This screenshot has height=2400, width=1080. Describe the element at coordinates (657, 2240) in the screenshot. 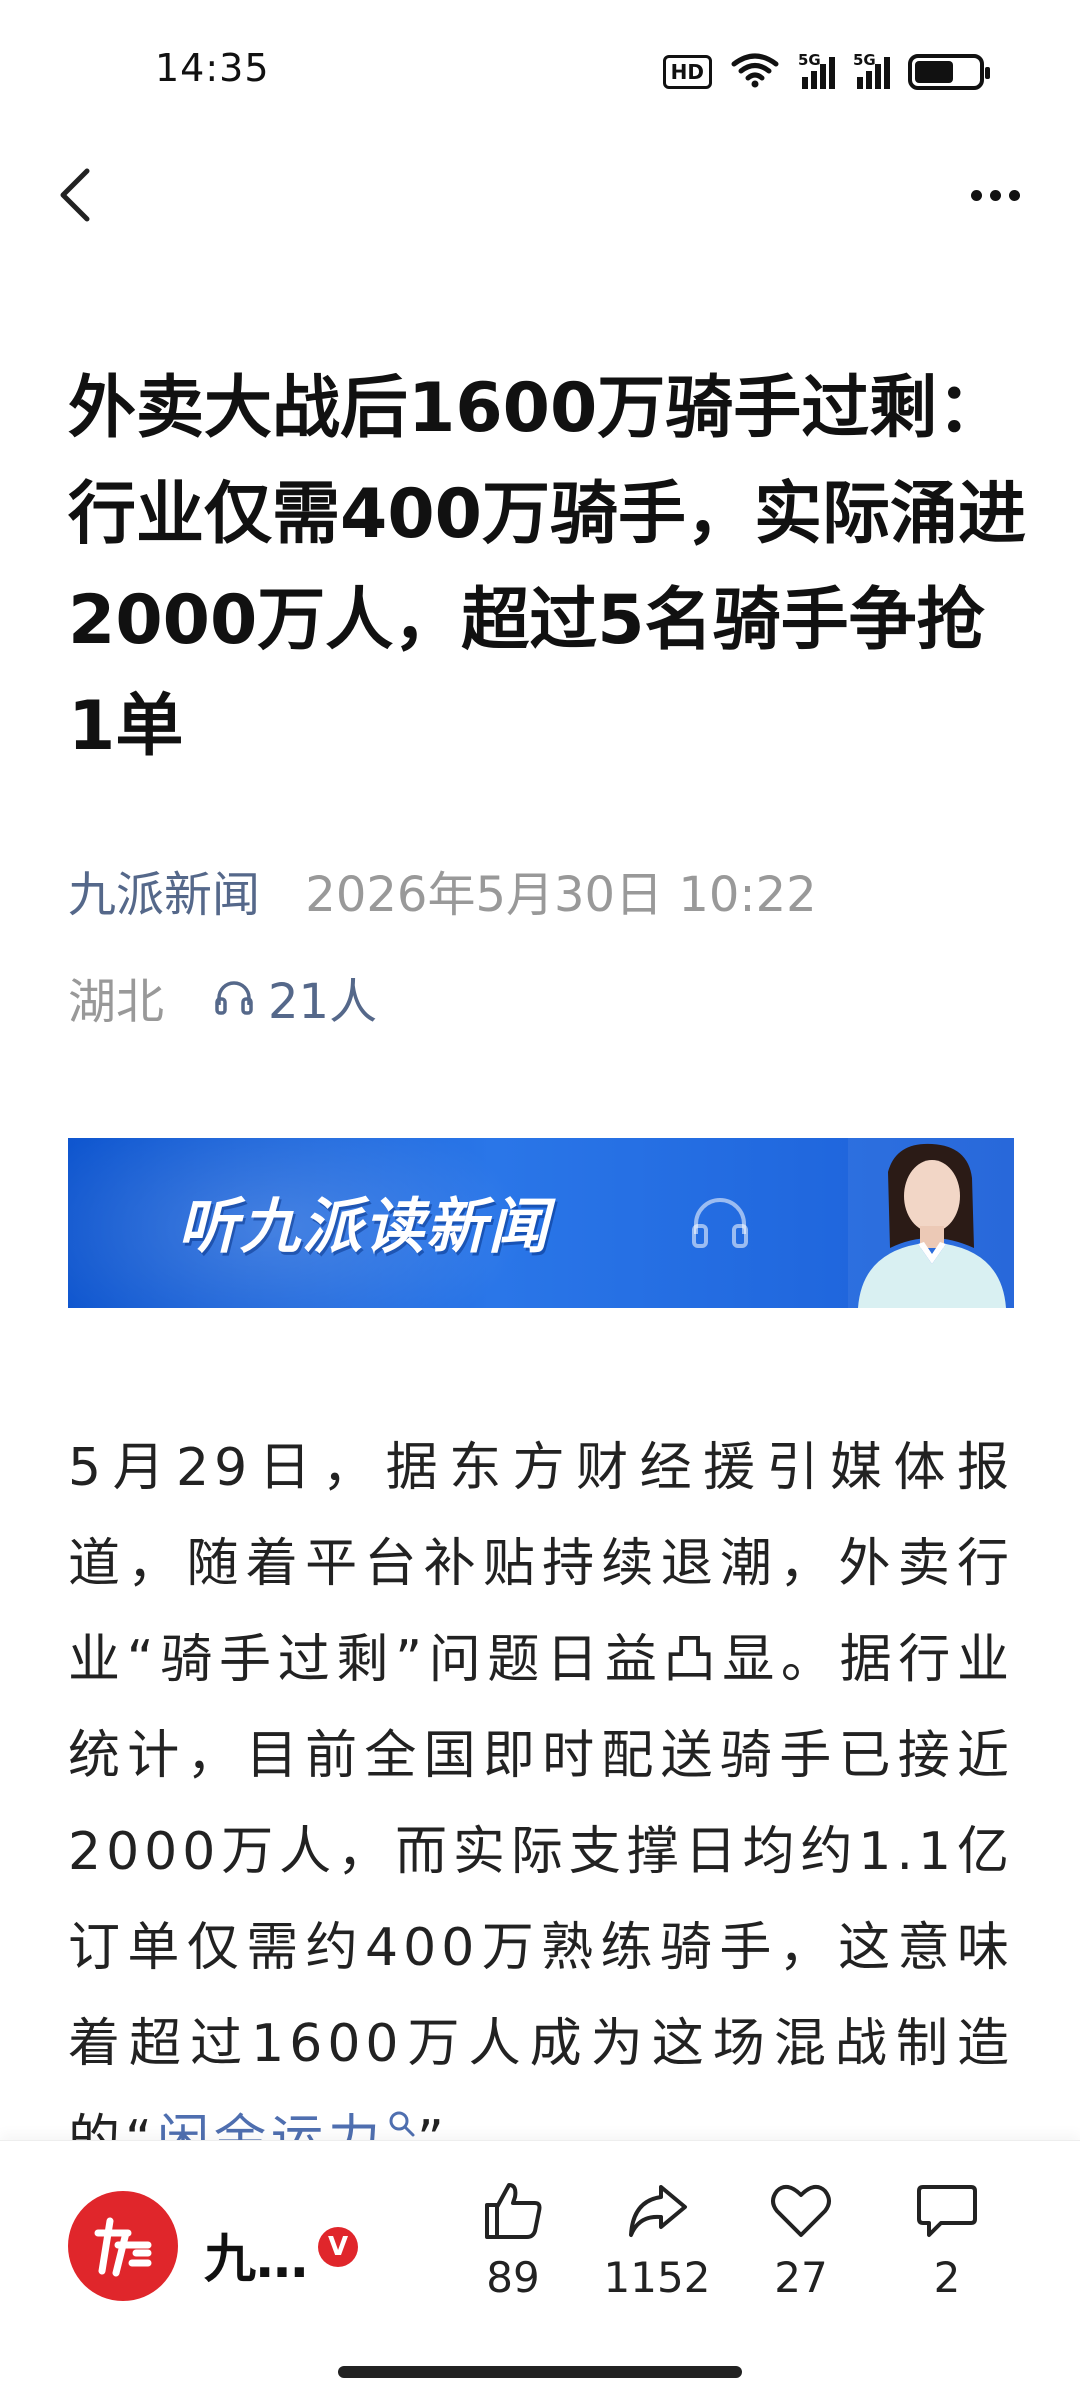

I see `share-button: 1152` at that location.